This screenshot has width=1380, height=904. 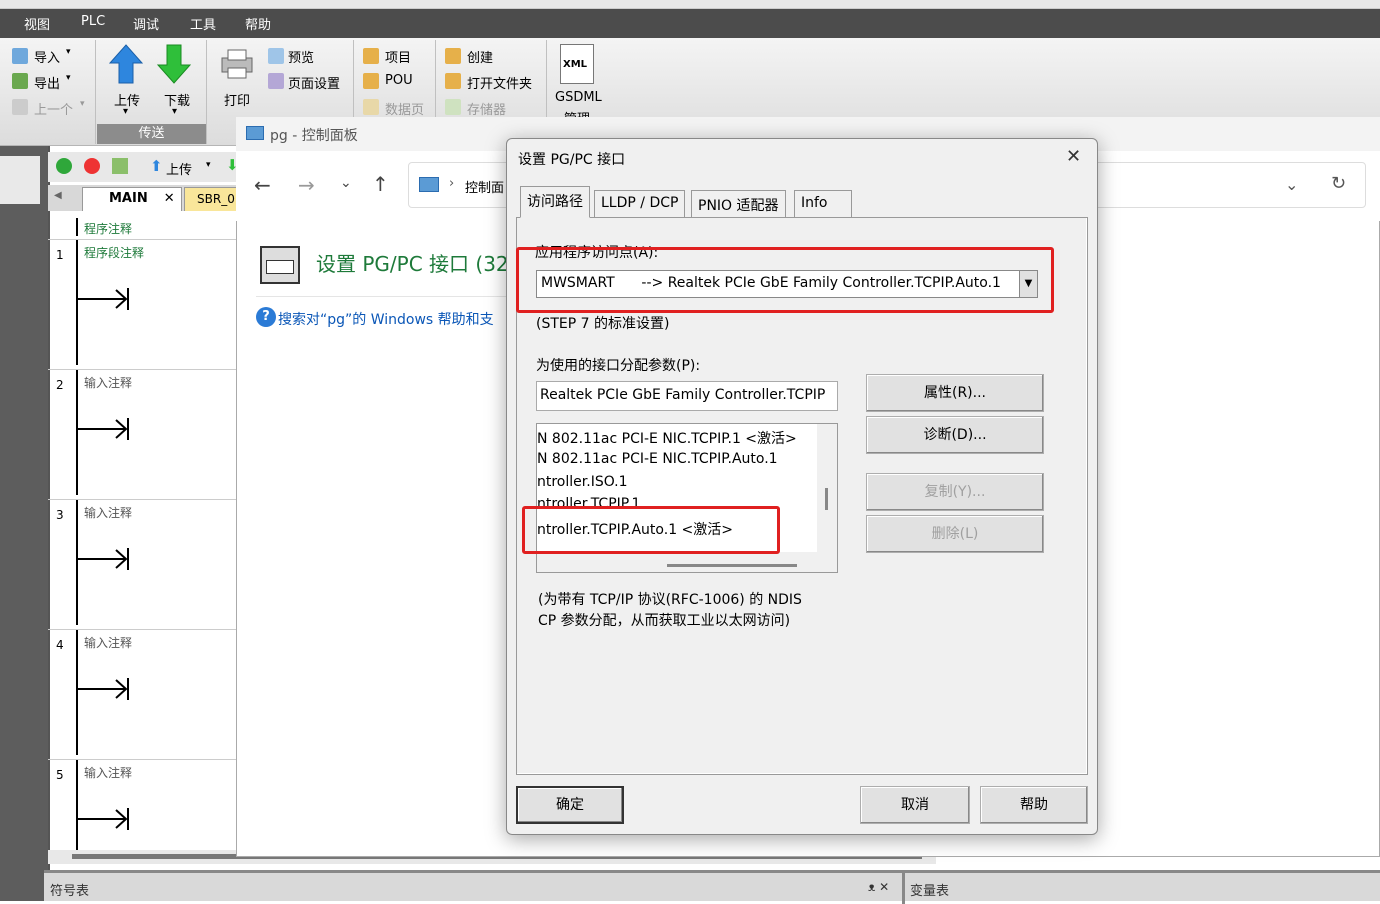 I want to click on horizontal-scrollbar, so click(x=678, y=562).